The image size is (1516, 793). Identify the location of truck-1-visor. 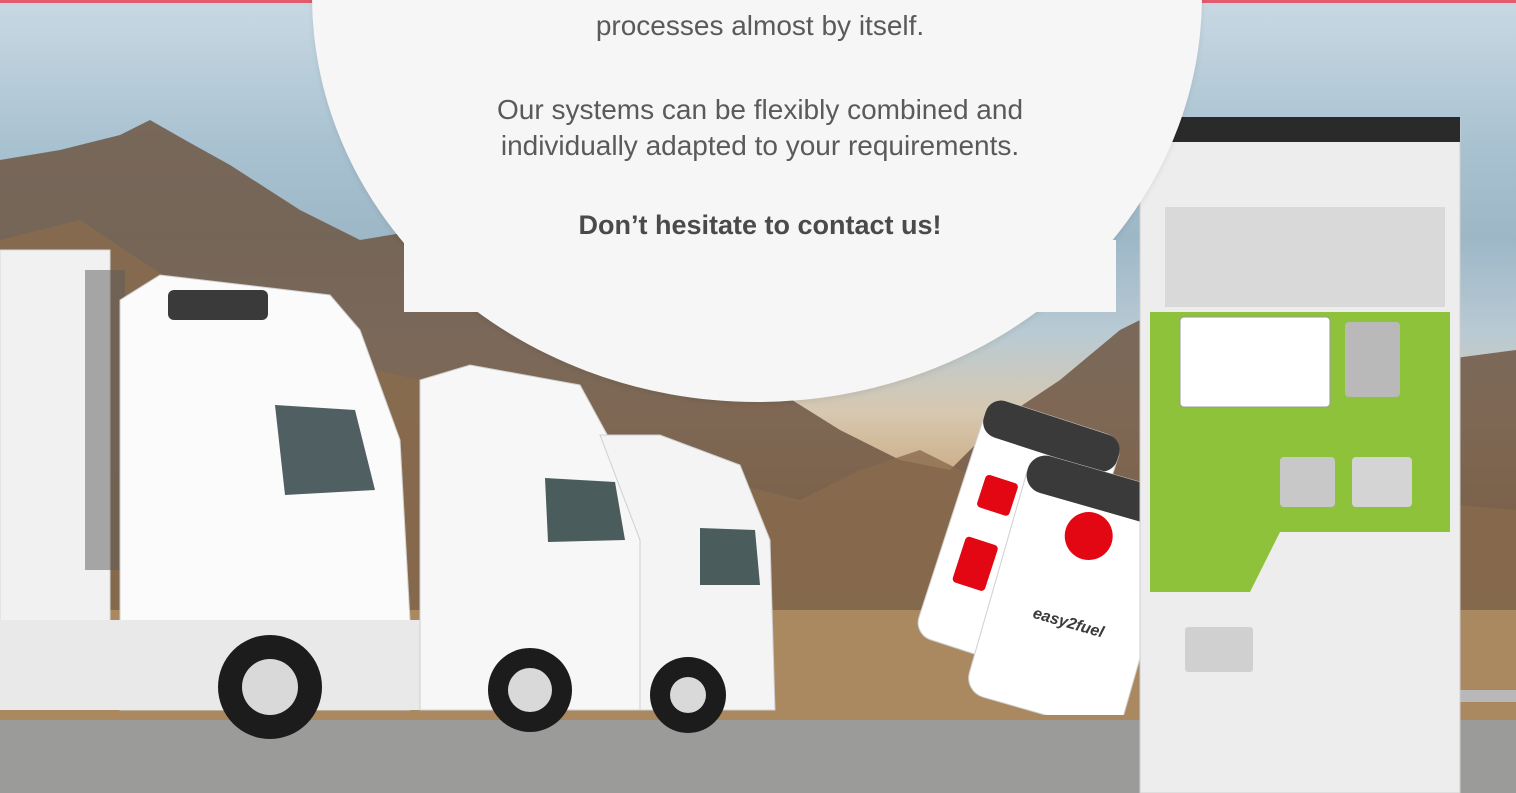
(218, 305).